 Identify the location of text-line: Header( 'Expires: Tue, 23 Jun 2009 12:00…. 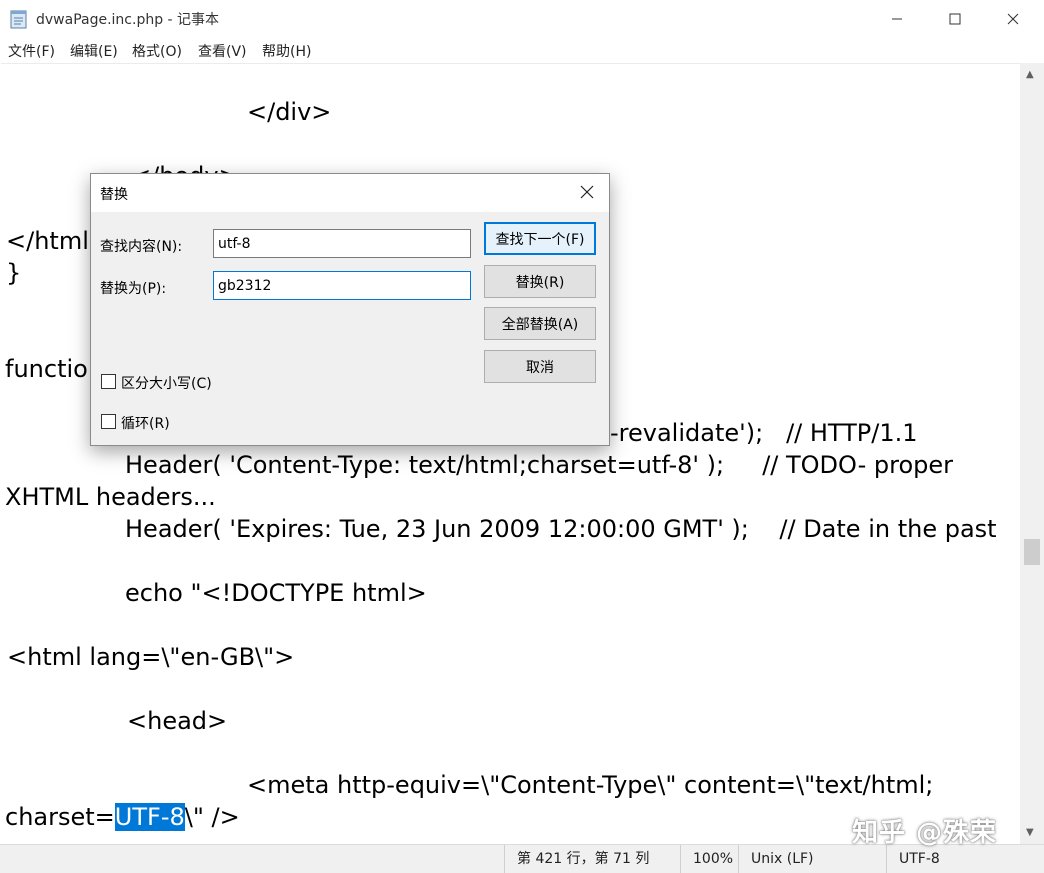
(561, 529).